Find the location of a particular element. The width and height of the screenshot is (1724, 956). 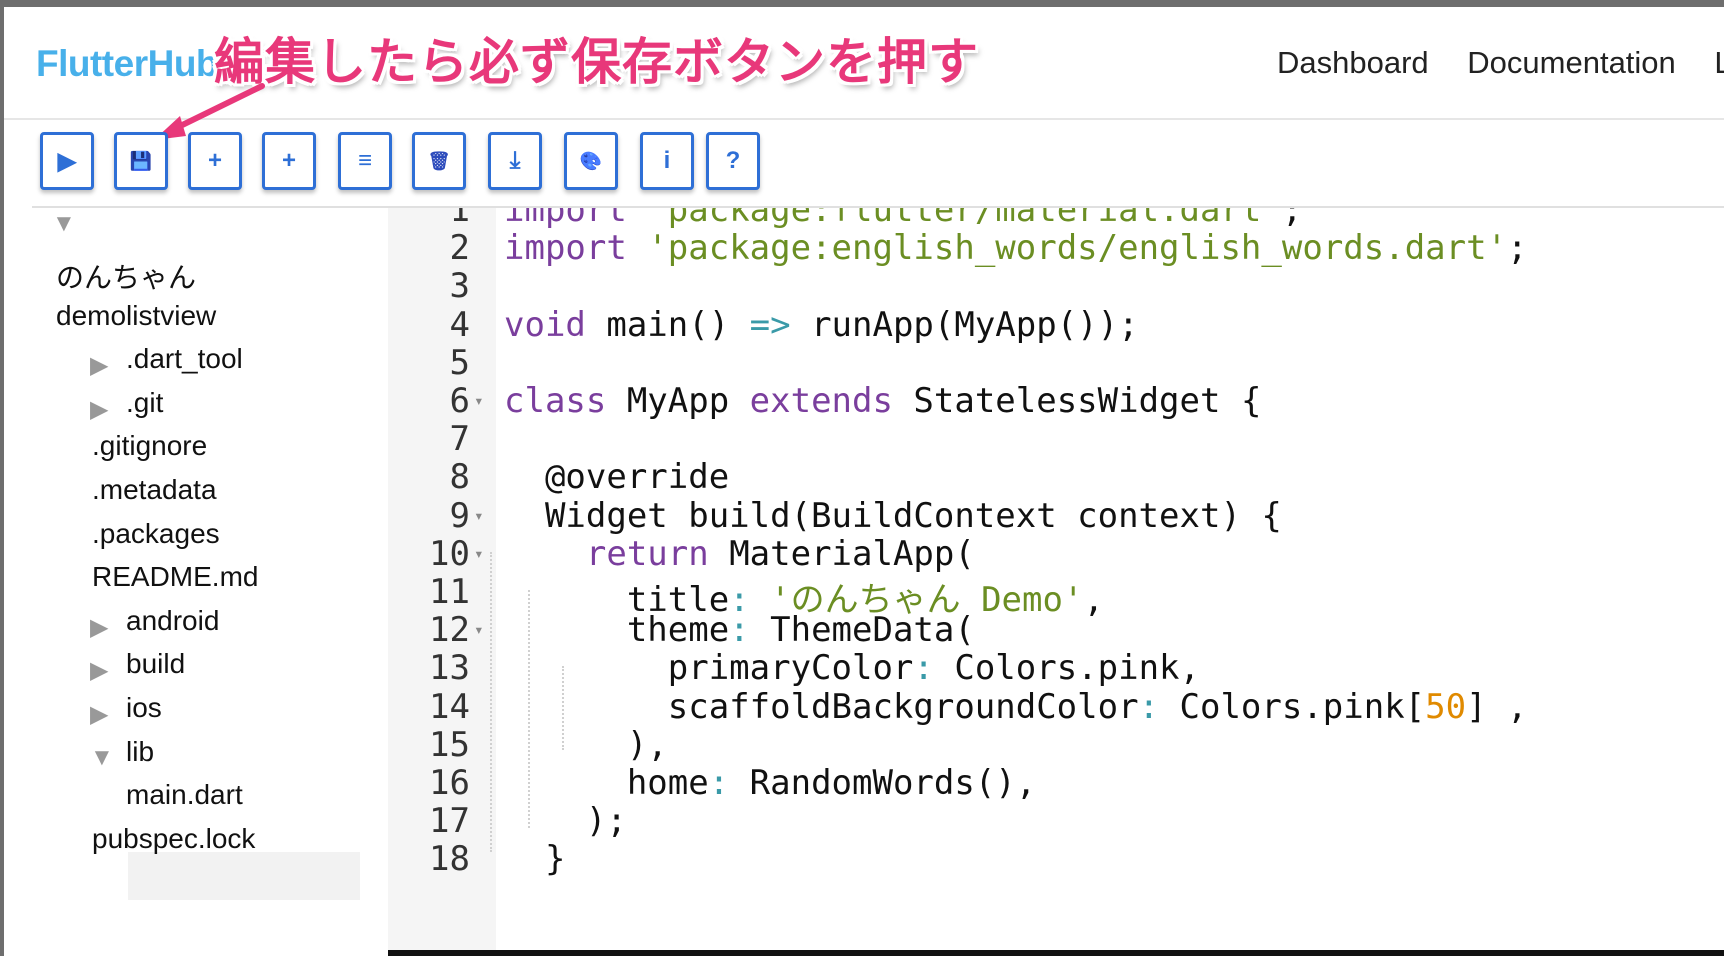

code-line: 6 ▾ class MyApp extends StatelessWidget { is located at coordinates (1056, 402).